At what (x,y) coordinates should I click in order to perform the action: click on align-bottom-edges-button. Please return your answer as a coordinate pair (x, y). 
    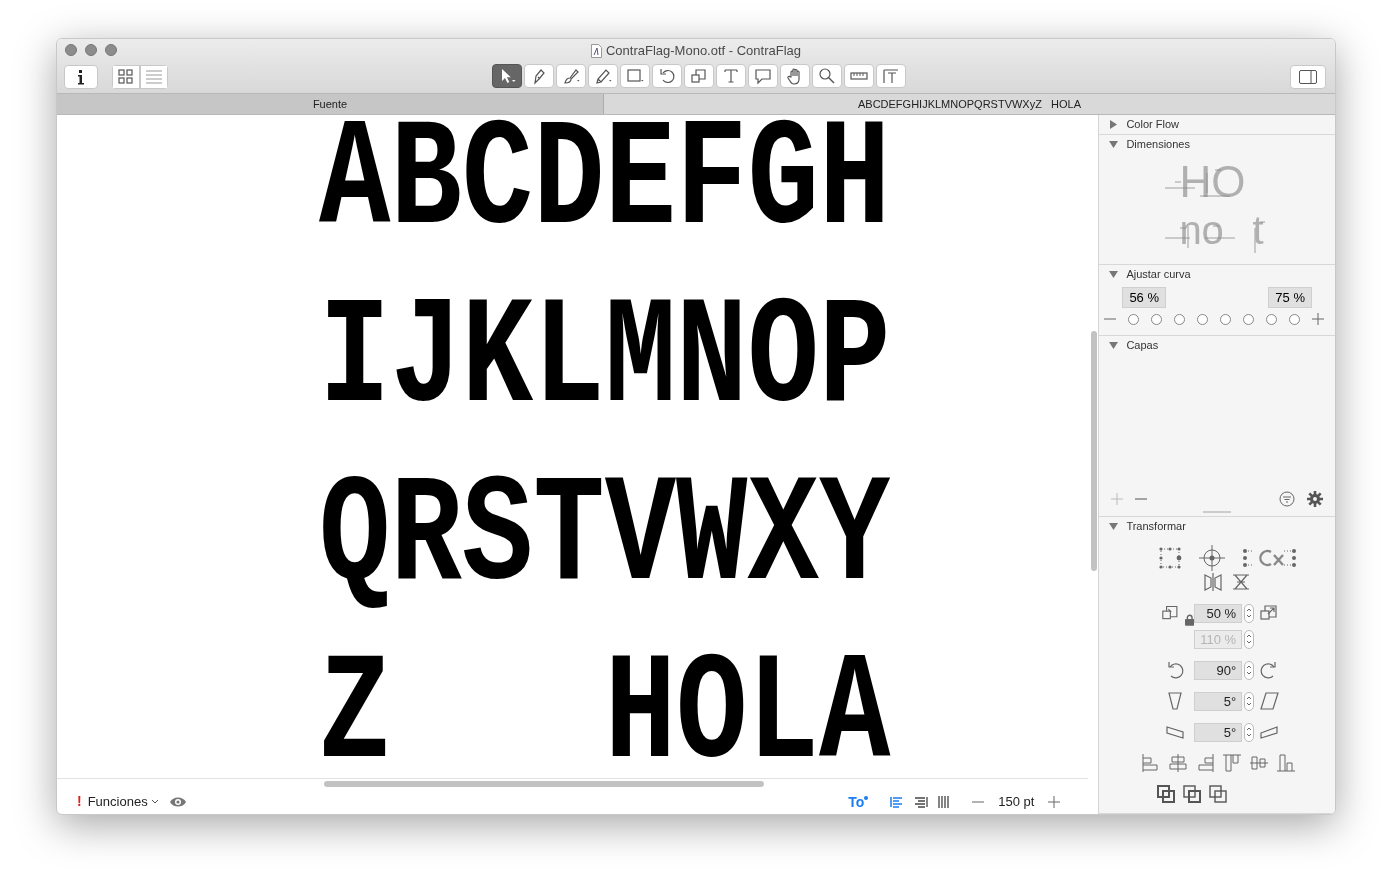
    Looking at the image, I should click on (1286, 763).